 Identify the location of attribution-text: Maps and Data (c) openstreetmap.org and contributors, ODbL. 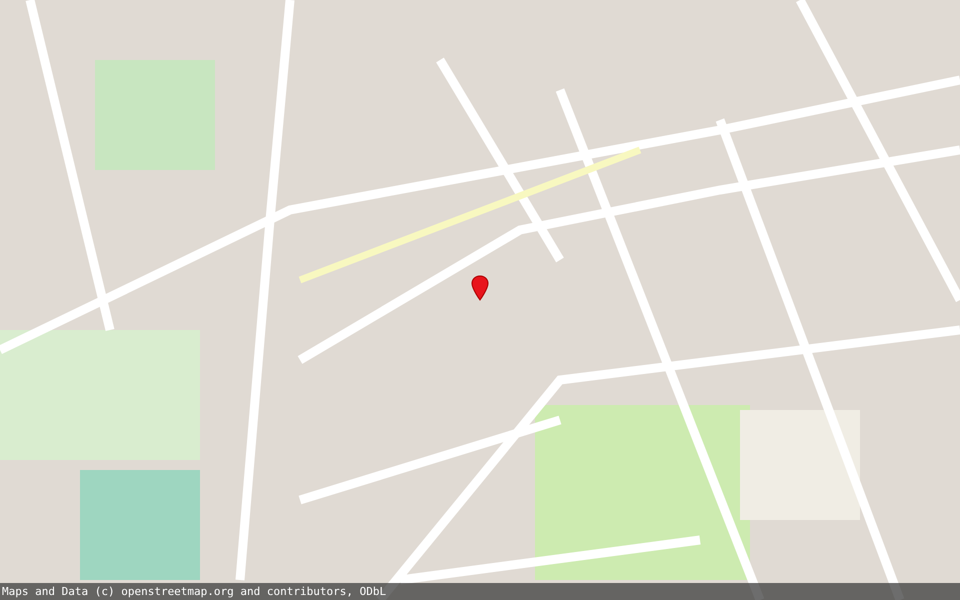
(193, 591).